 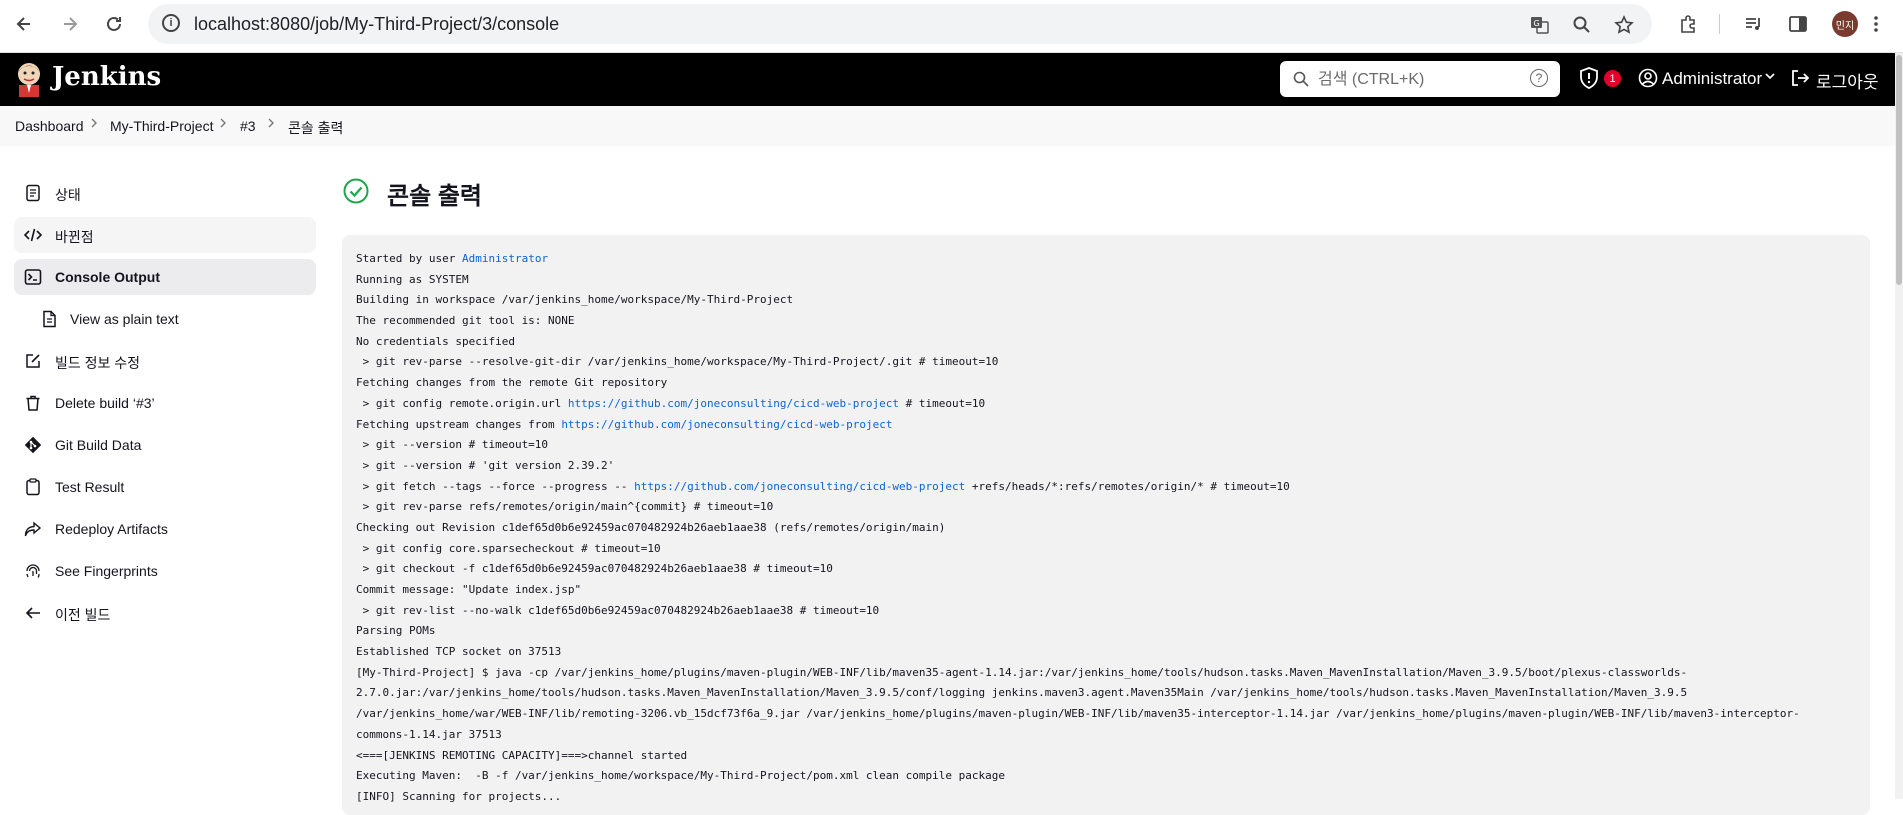 What do you see at coordinates (1106, 631) in the screenshot?
I see `console-line: Parsing POMs` at bounding box center [1106, 631].